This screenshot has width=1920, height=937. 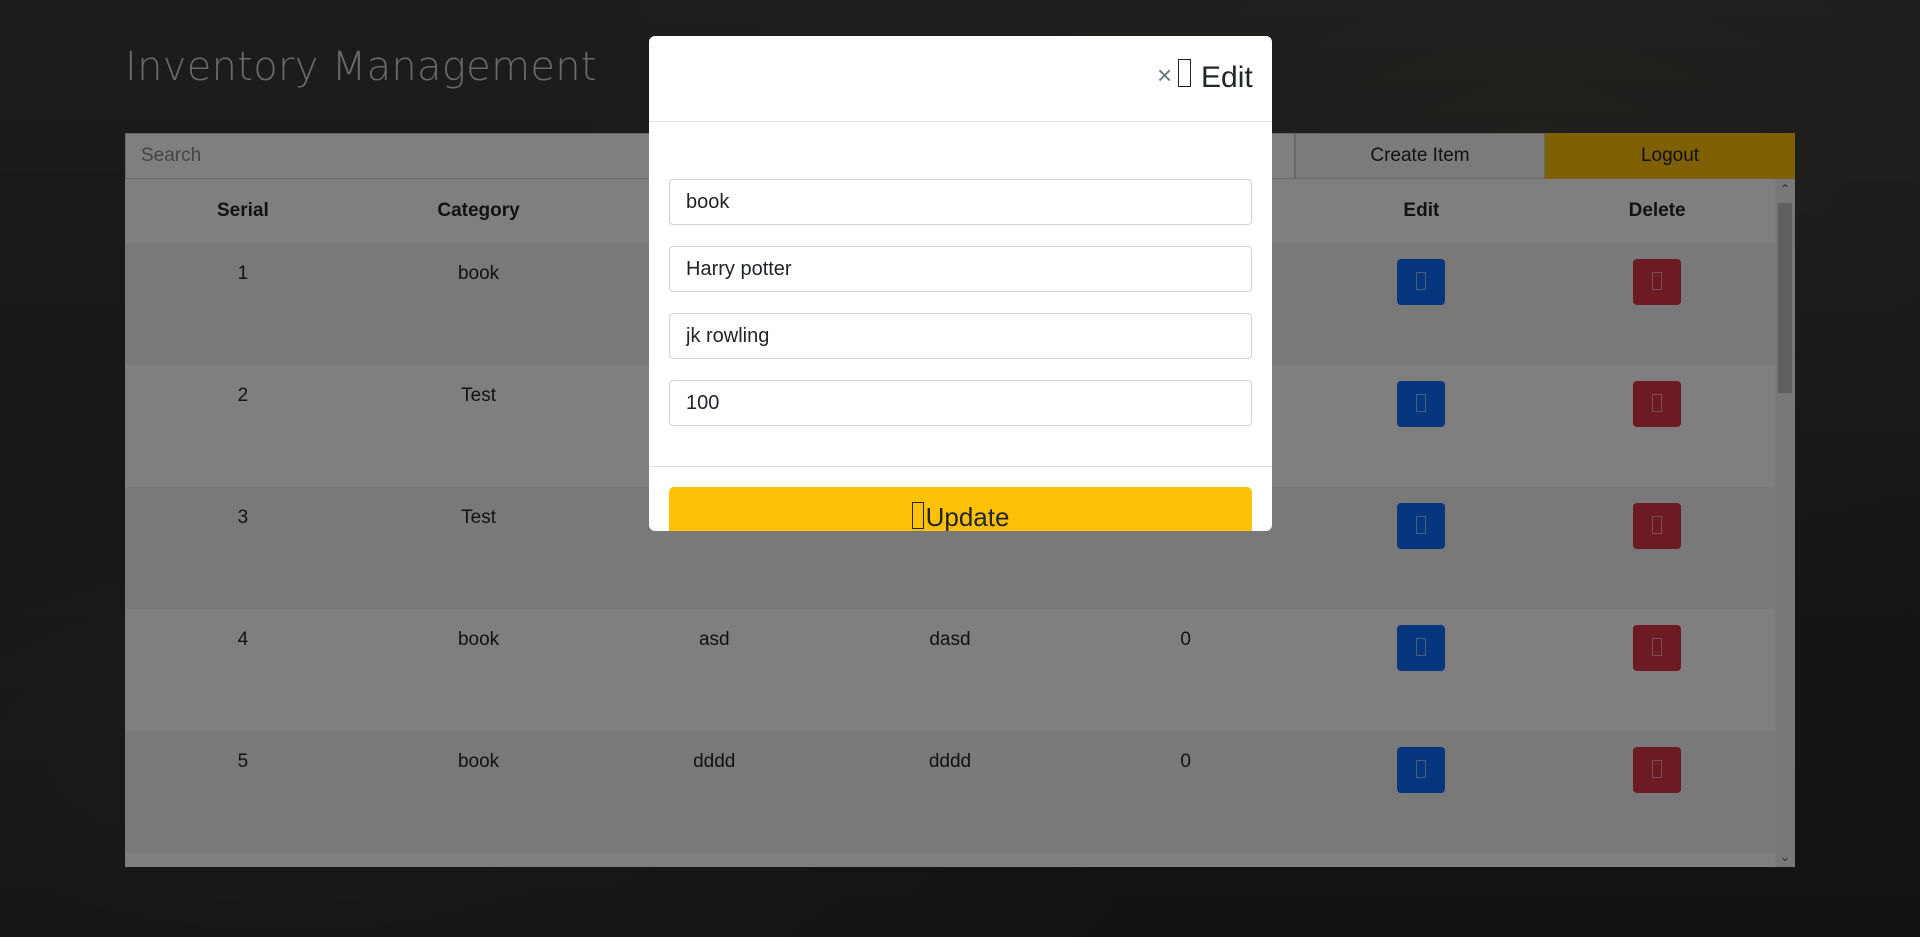 I want to click on modal-body, so click(x=960, y=294).